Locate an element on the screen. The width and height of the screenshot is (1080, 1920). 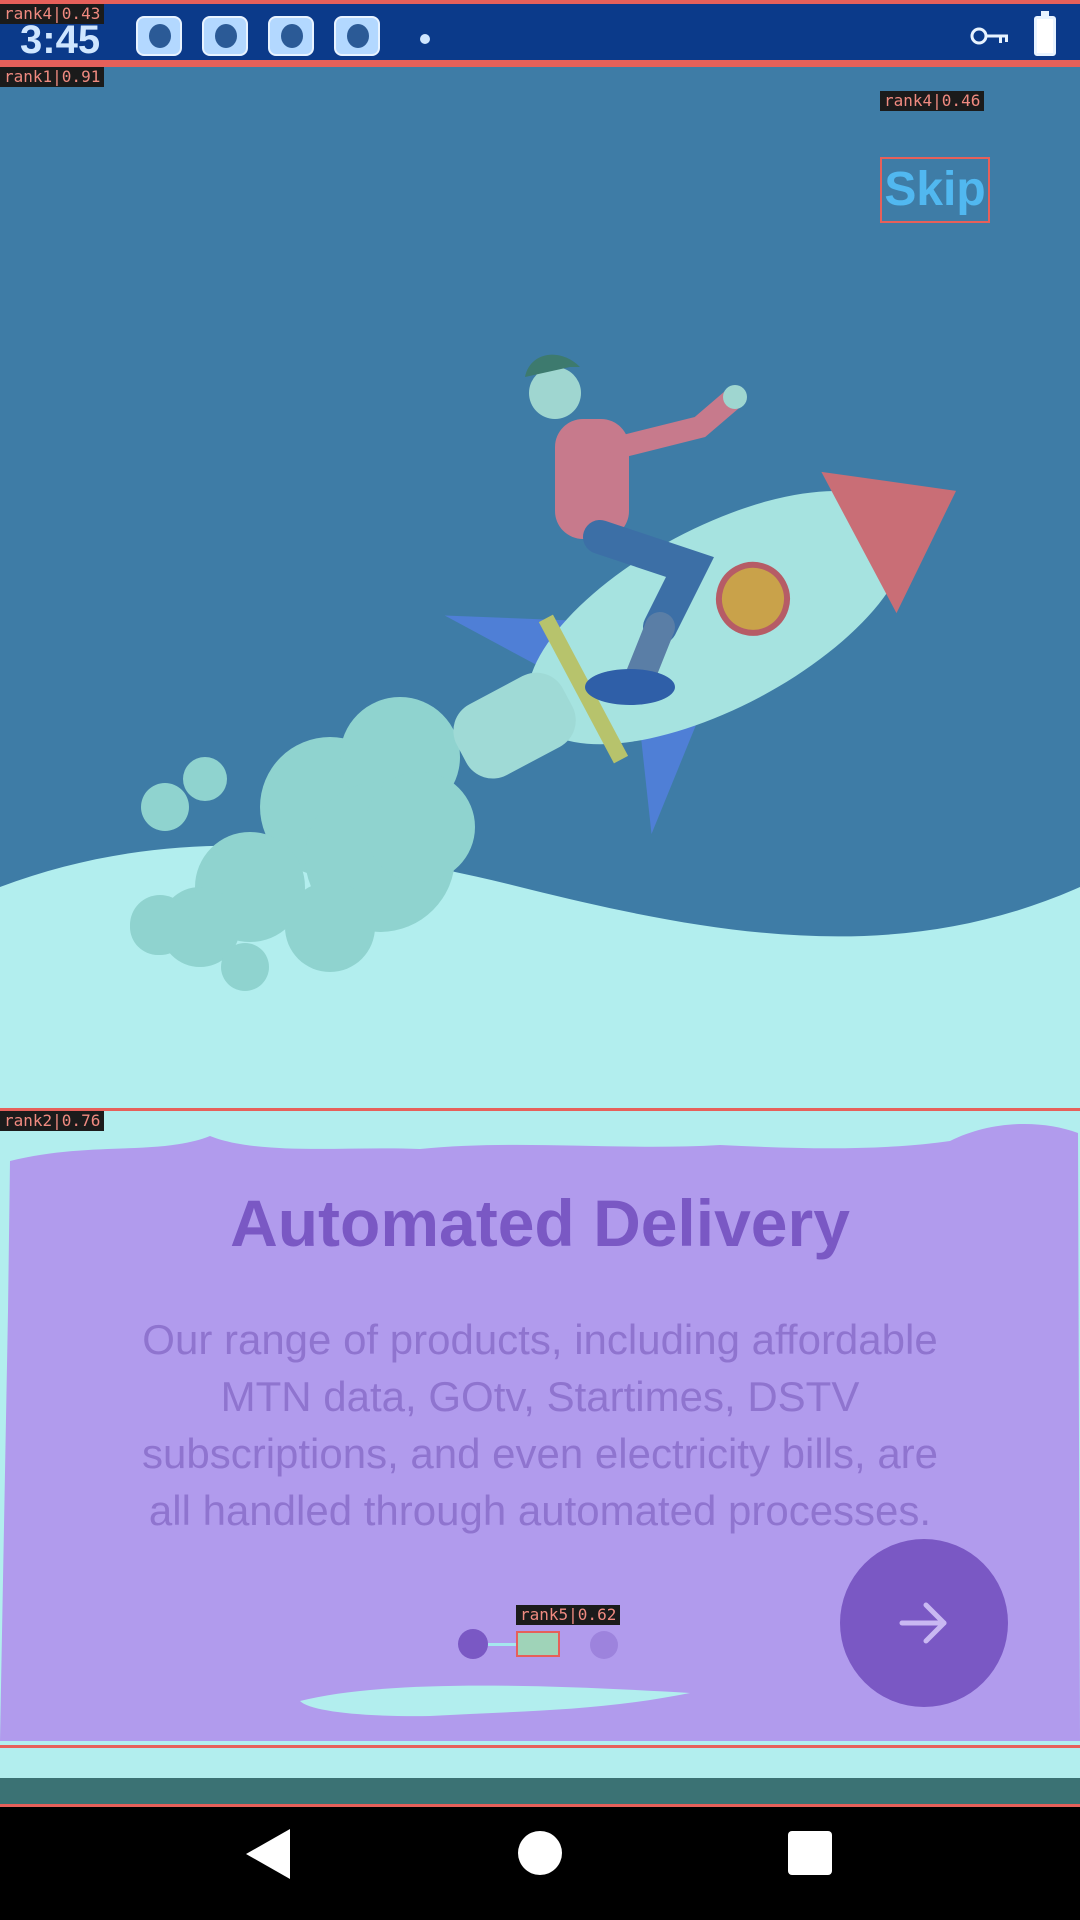
detection-label-skip: rank4|0.46 is located at coordinates (932, 101).